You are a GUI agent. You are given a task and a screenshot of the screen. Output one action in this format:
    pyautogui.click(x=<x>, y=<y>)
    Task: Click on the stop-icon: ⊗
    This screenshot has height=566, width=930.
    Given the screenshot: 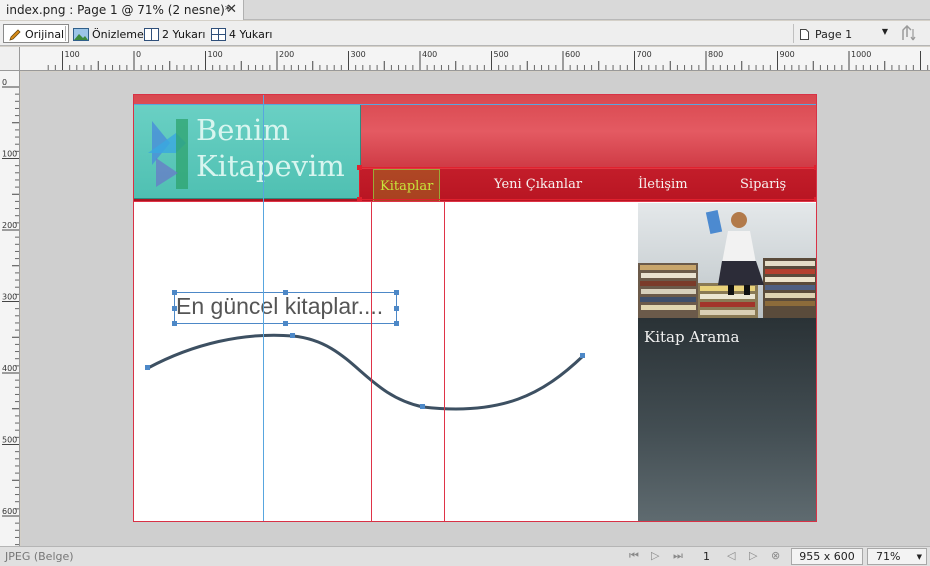 What is the action you would take?
    pyautogui.click(x=775, y=555)
    